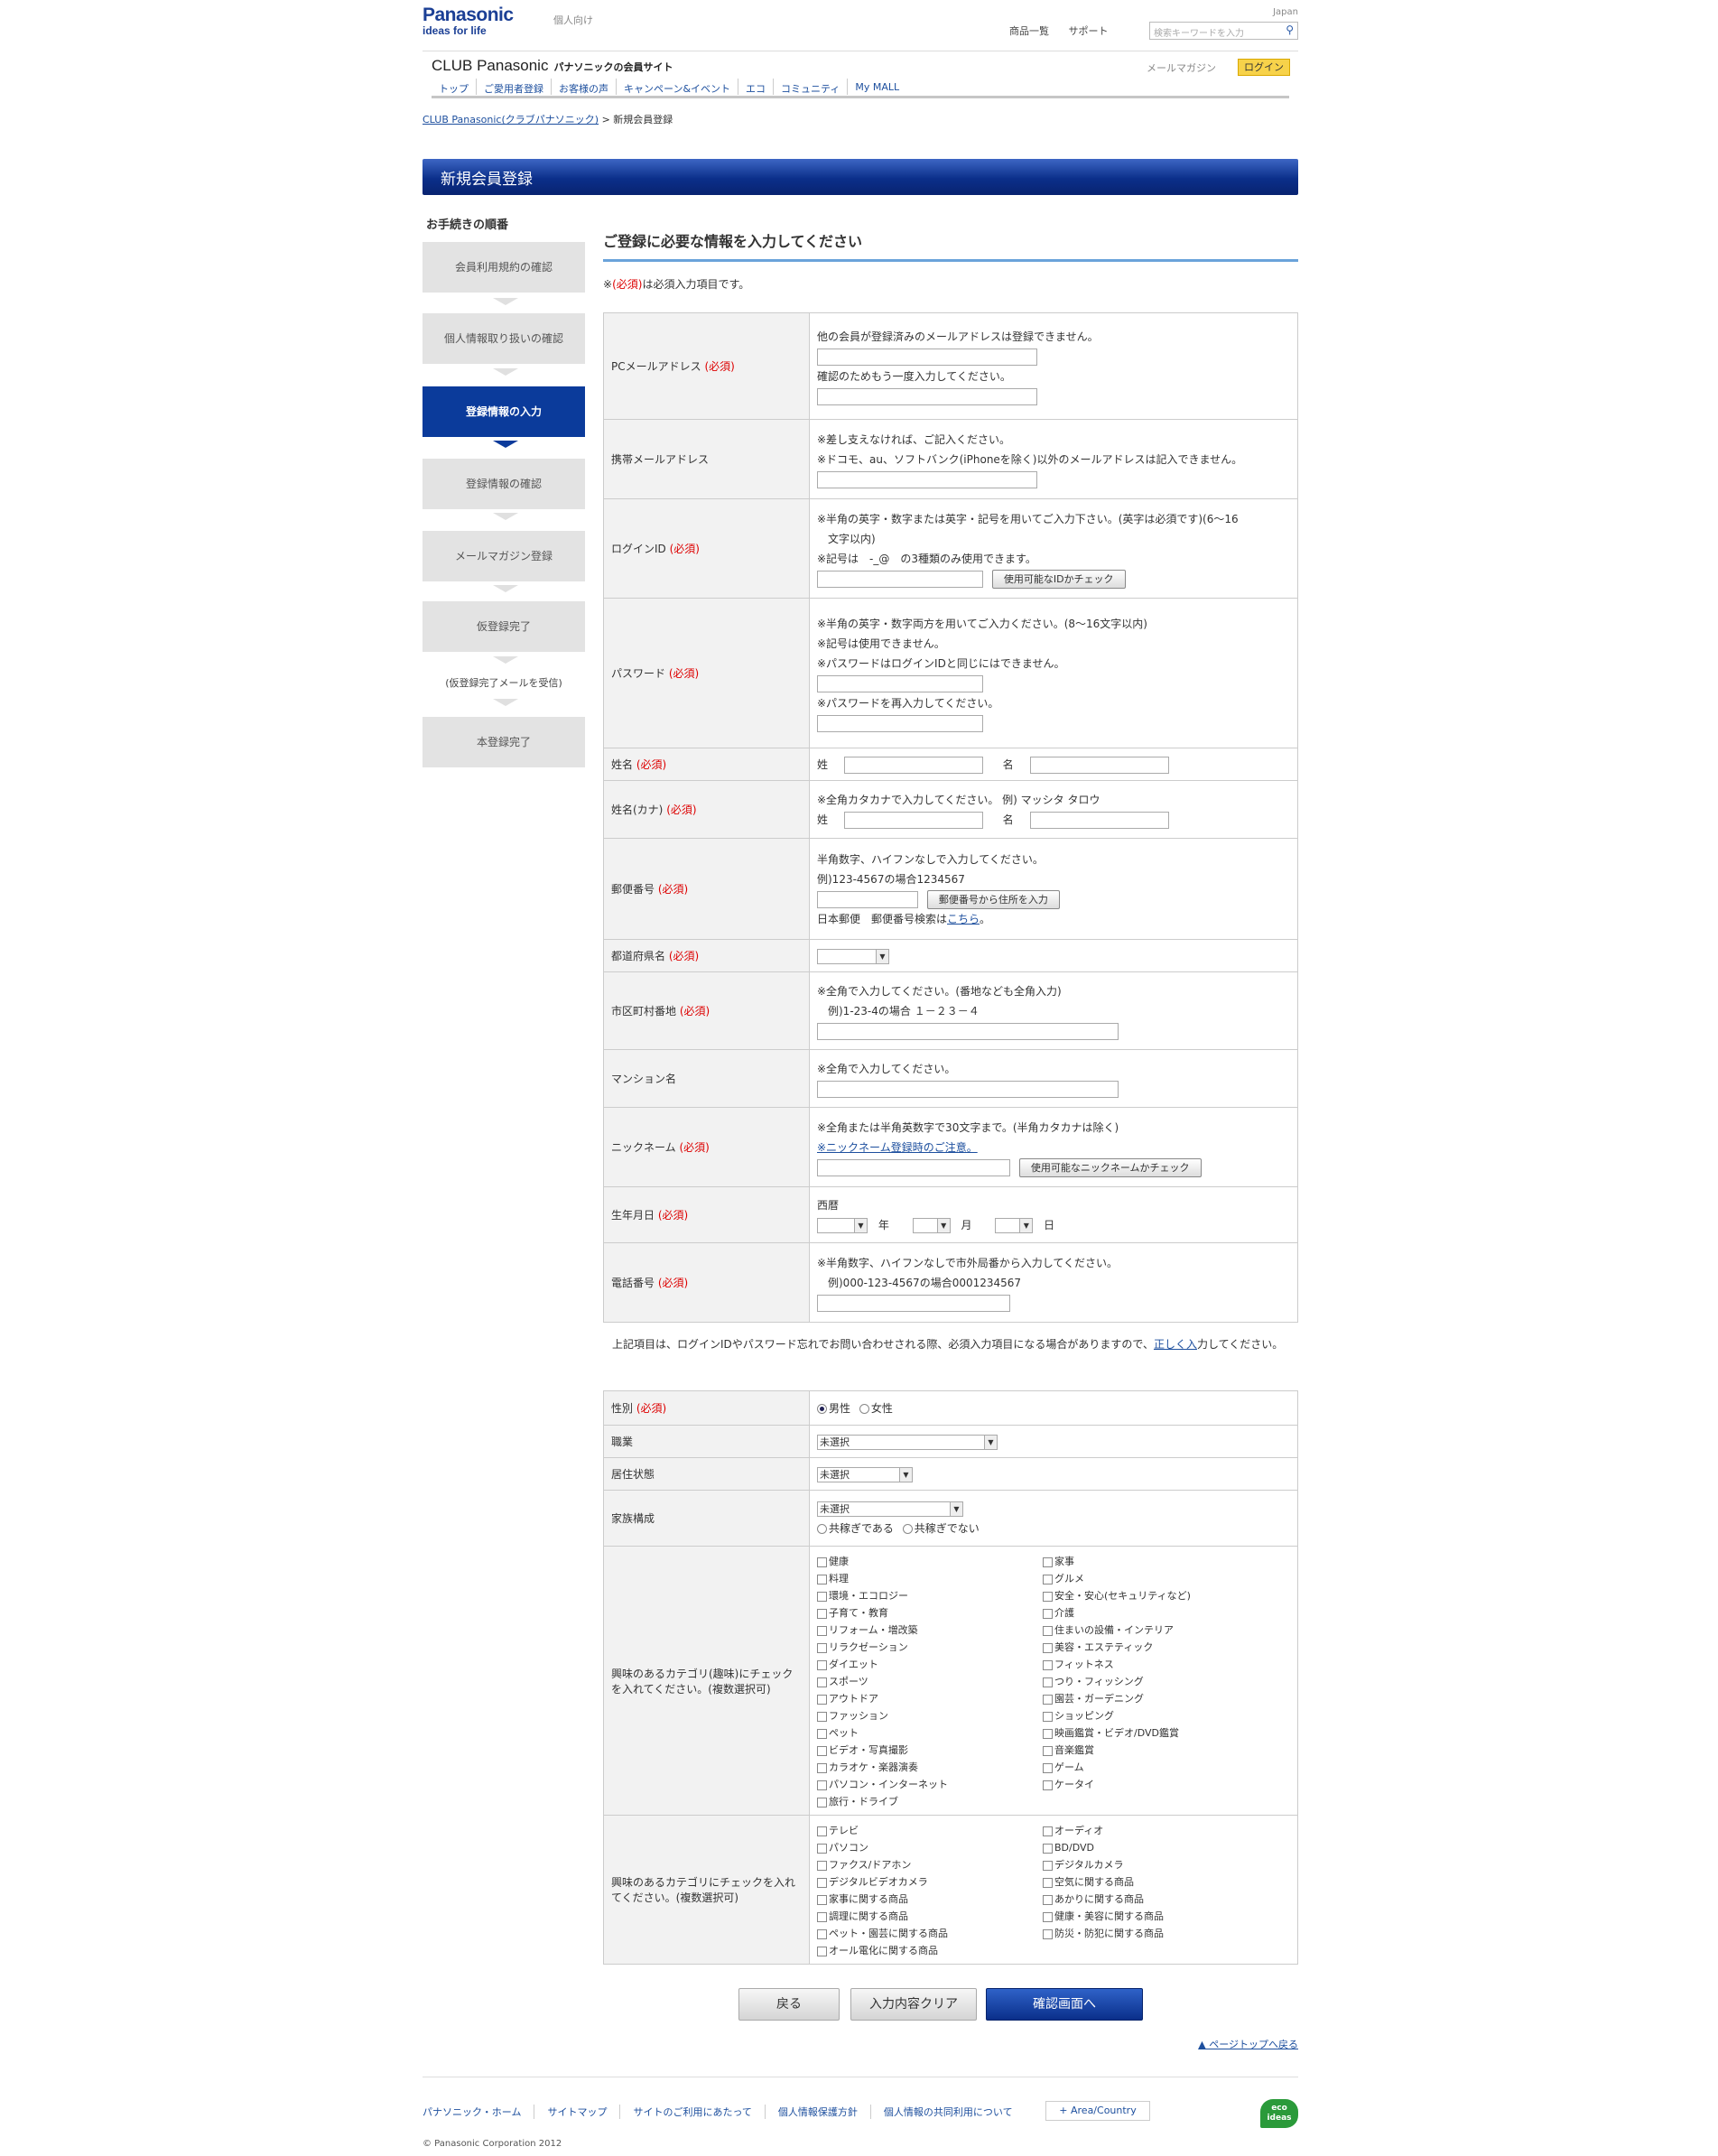 The width and height of the screenshot is (1718, 2156). What do you see at coordinates (1065, 2004) in the screenshot?
I see `confirm-button: 確認画面へ` at bounding box center [1065, 2004].